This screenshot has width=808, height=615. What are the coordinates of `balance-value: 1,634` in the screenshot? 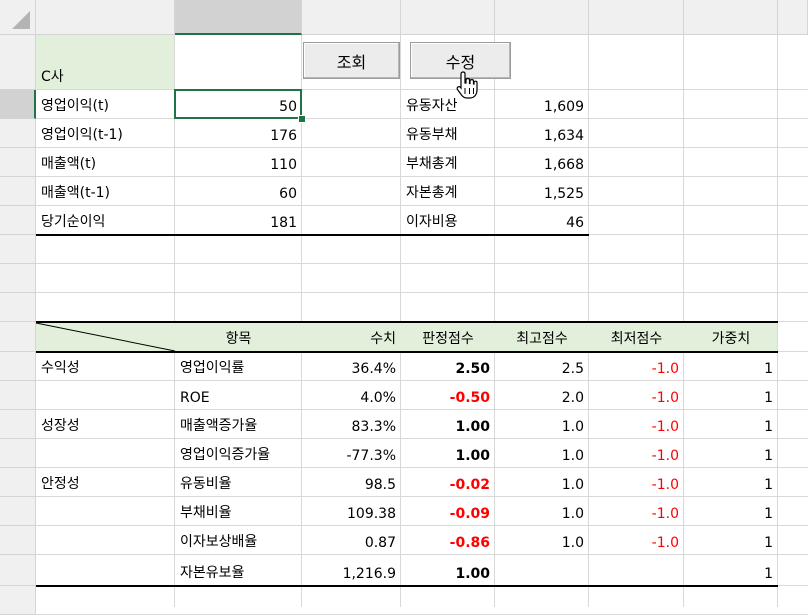 It's located at (542, 133).